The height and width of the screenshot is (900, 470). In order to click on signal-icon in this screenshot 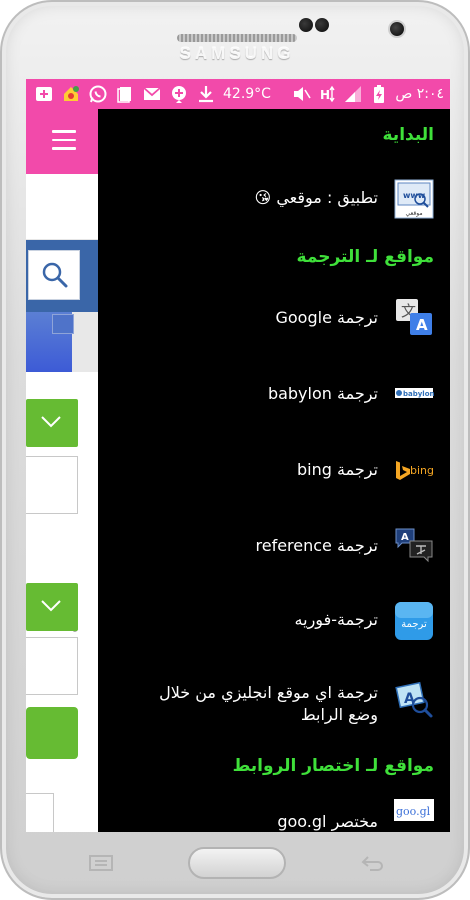, I will do `click(353, 94)`.